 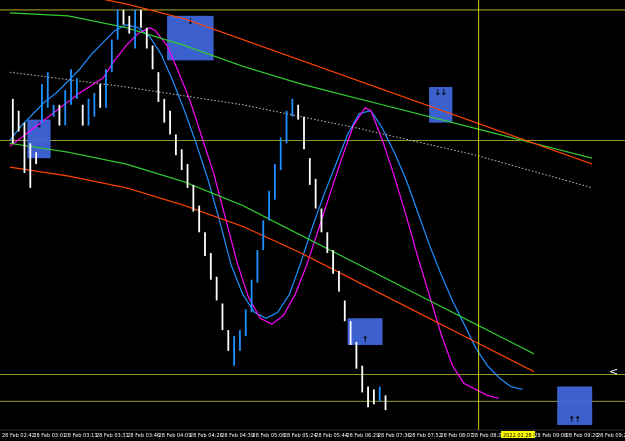 What do you see at coordinates (237, 436) in the screenshot?
I see `time-tick-label: 28 Feb 04:39` at bounding box center [237, 436].